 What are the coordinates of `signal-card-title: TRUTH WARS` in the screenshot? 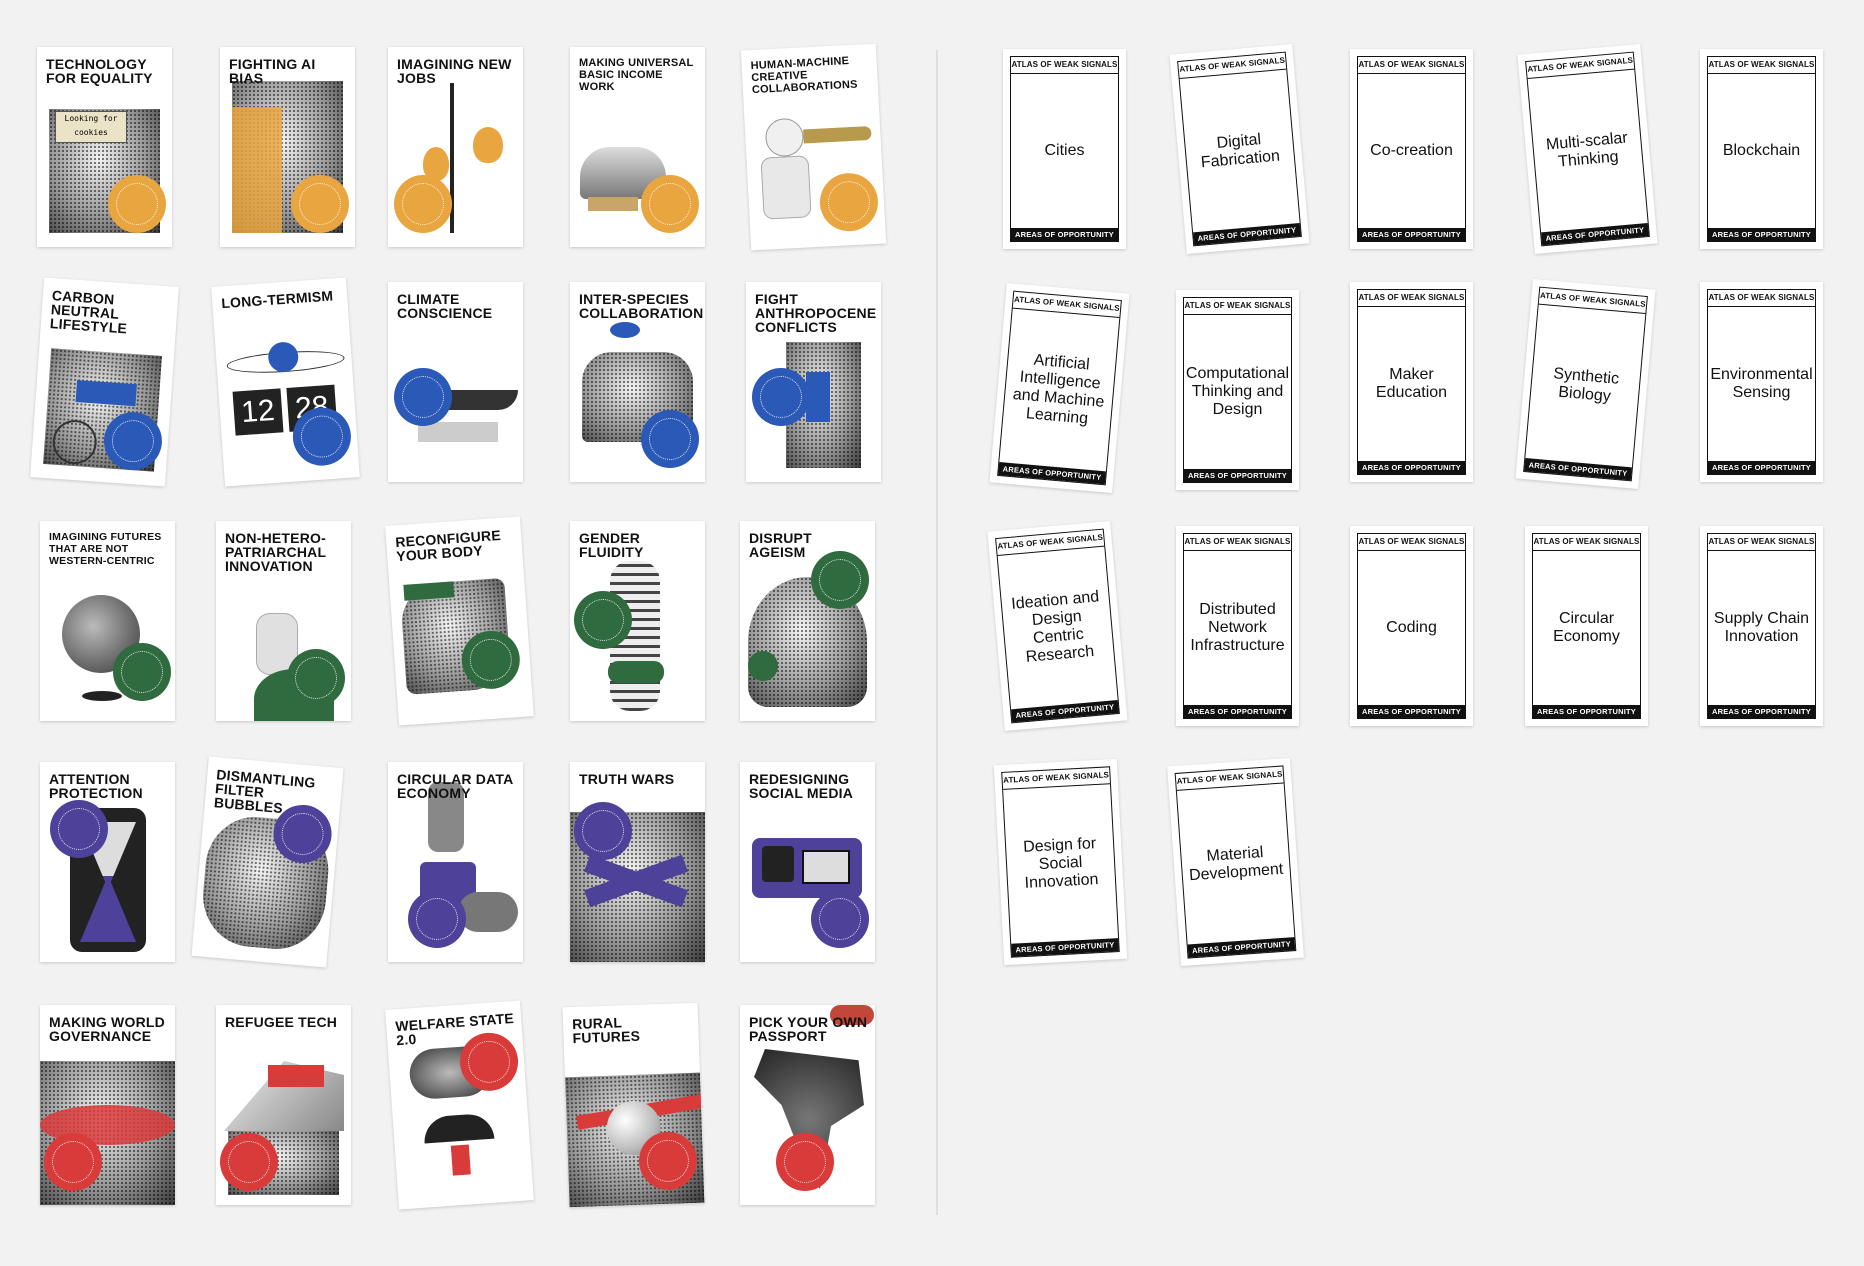 It's located at (627, 779).